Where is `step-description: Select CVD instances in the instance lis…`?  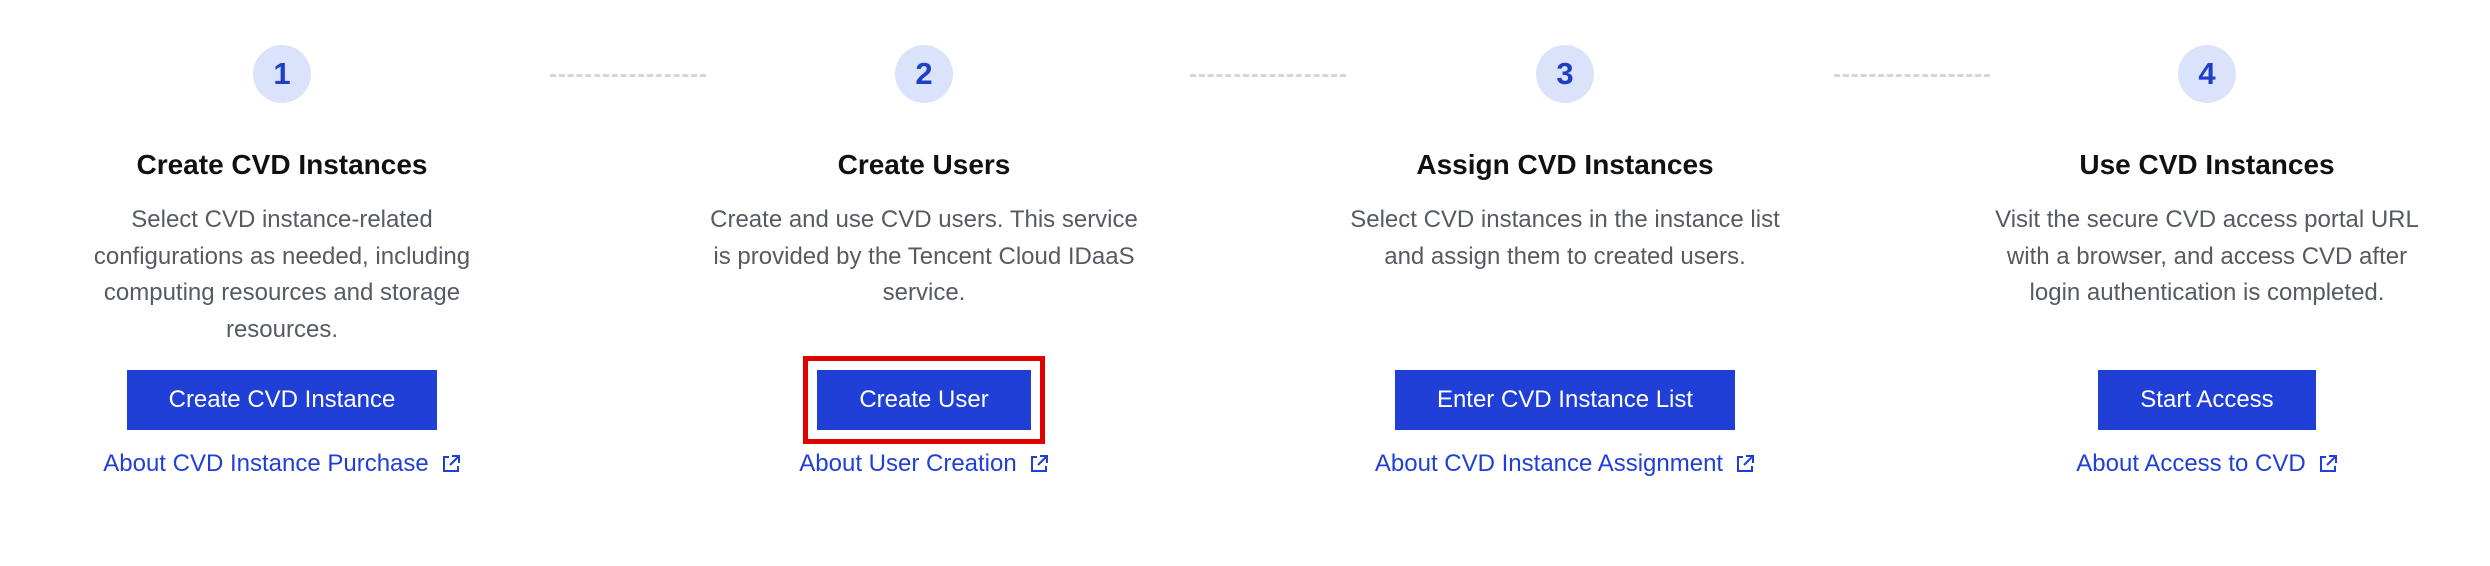
step-description: Select CVD instances in the instance lis… is located at coordinates (1565, 238).